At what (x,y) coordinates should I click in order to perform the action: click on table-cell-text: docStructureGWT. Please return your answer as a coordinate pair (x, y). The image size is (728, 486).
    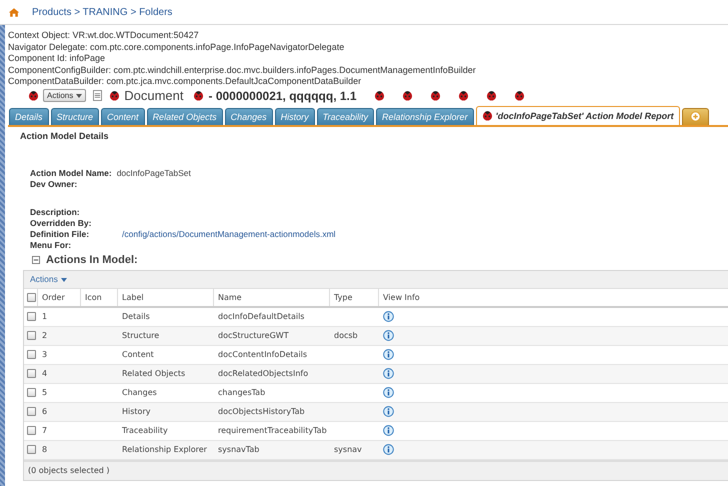
    Looking at the image, I should click on (253, 336).